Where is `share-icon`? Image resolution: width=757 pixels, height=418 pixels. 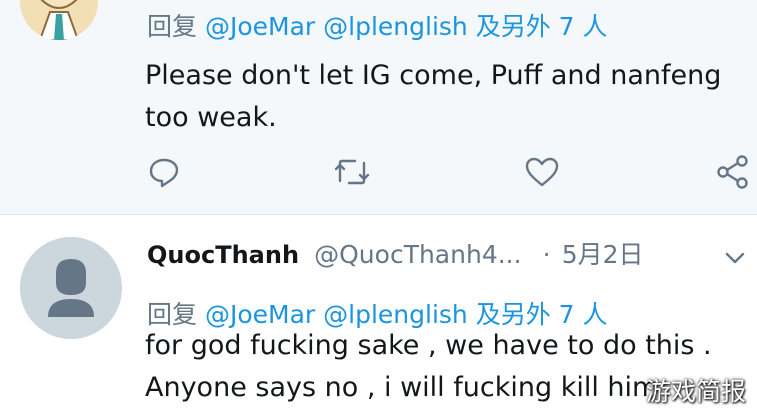
share-icon is located at coordinates (732, 172).